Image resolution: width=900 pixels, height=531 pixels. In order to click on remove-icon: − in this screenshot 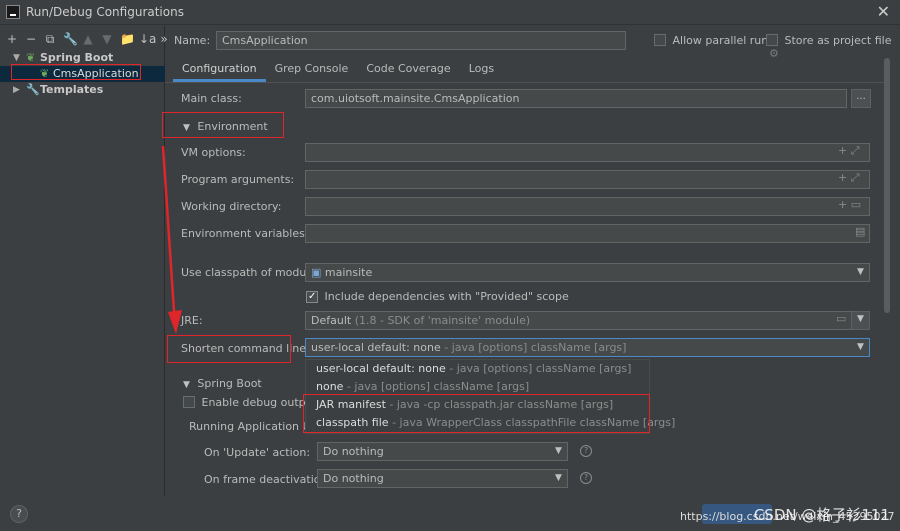, I will do `click(31, 39)`.